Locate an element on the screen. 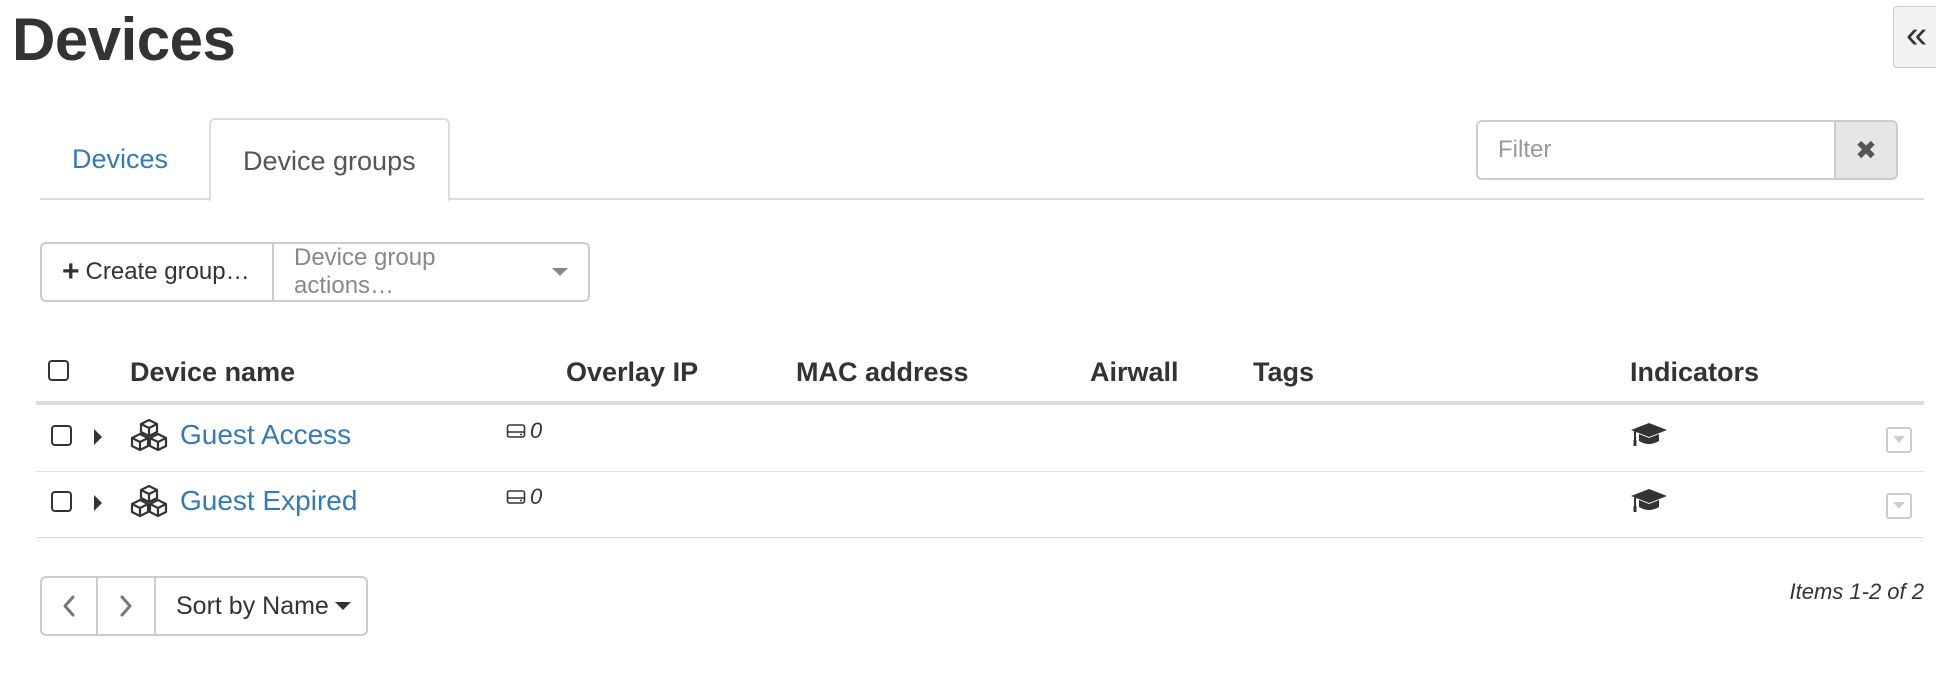 The width and height of the screenshot is (1936, 692). plus-icon: + is located at coordinates (71, 271).